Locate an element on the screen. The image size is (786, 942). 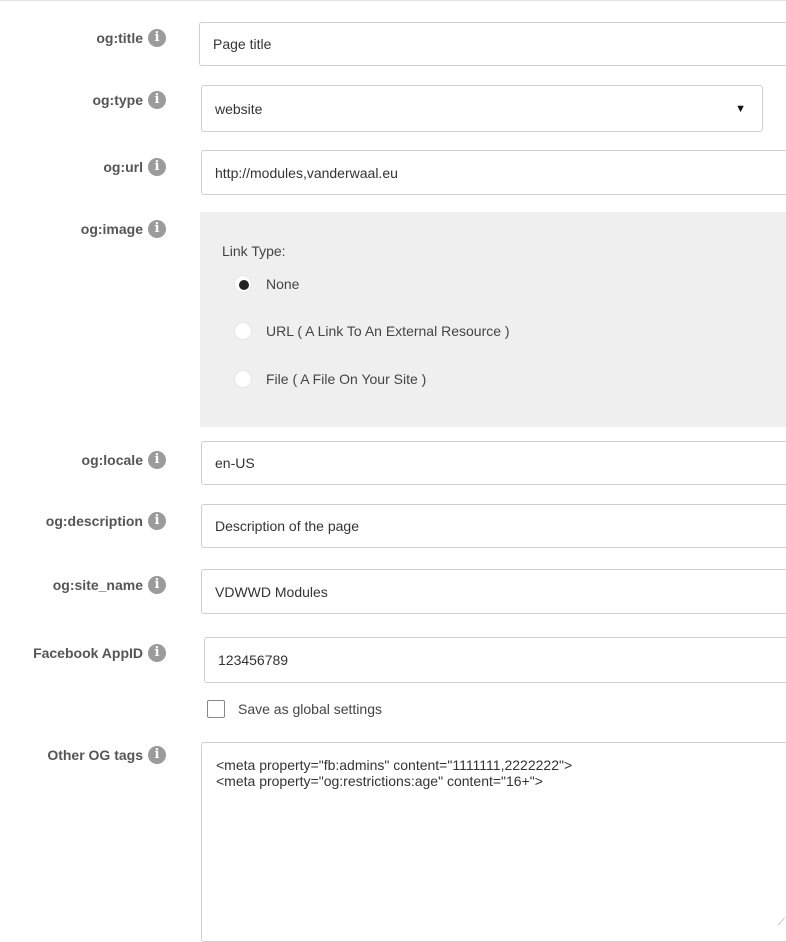
save-global-checkbox is located at coordinates (216, 709).